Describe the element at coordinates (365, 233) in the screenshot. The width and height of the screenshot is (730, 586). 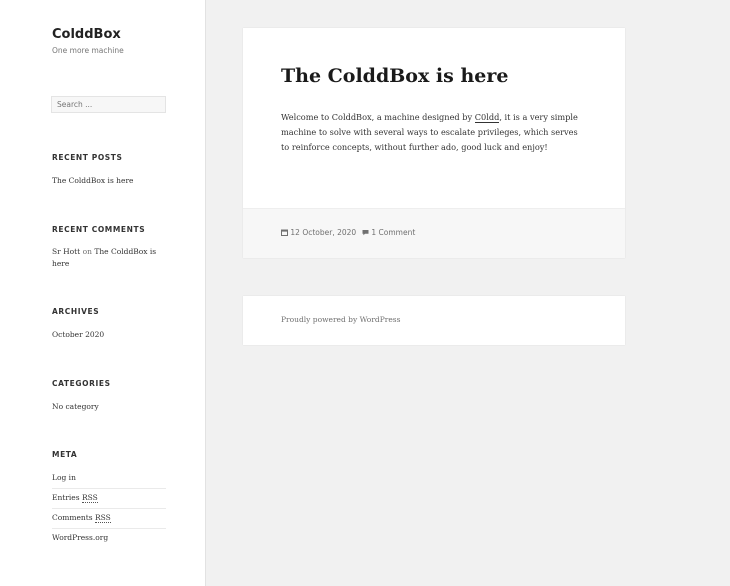
I see `comment-icon` at that location.